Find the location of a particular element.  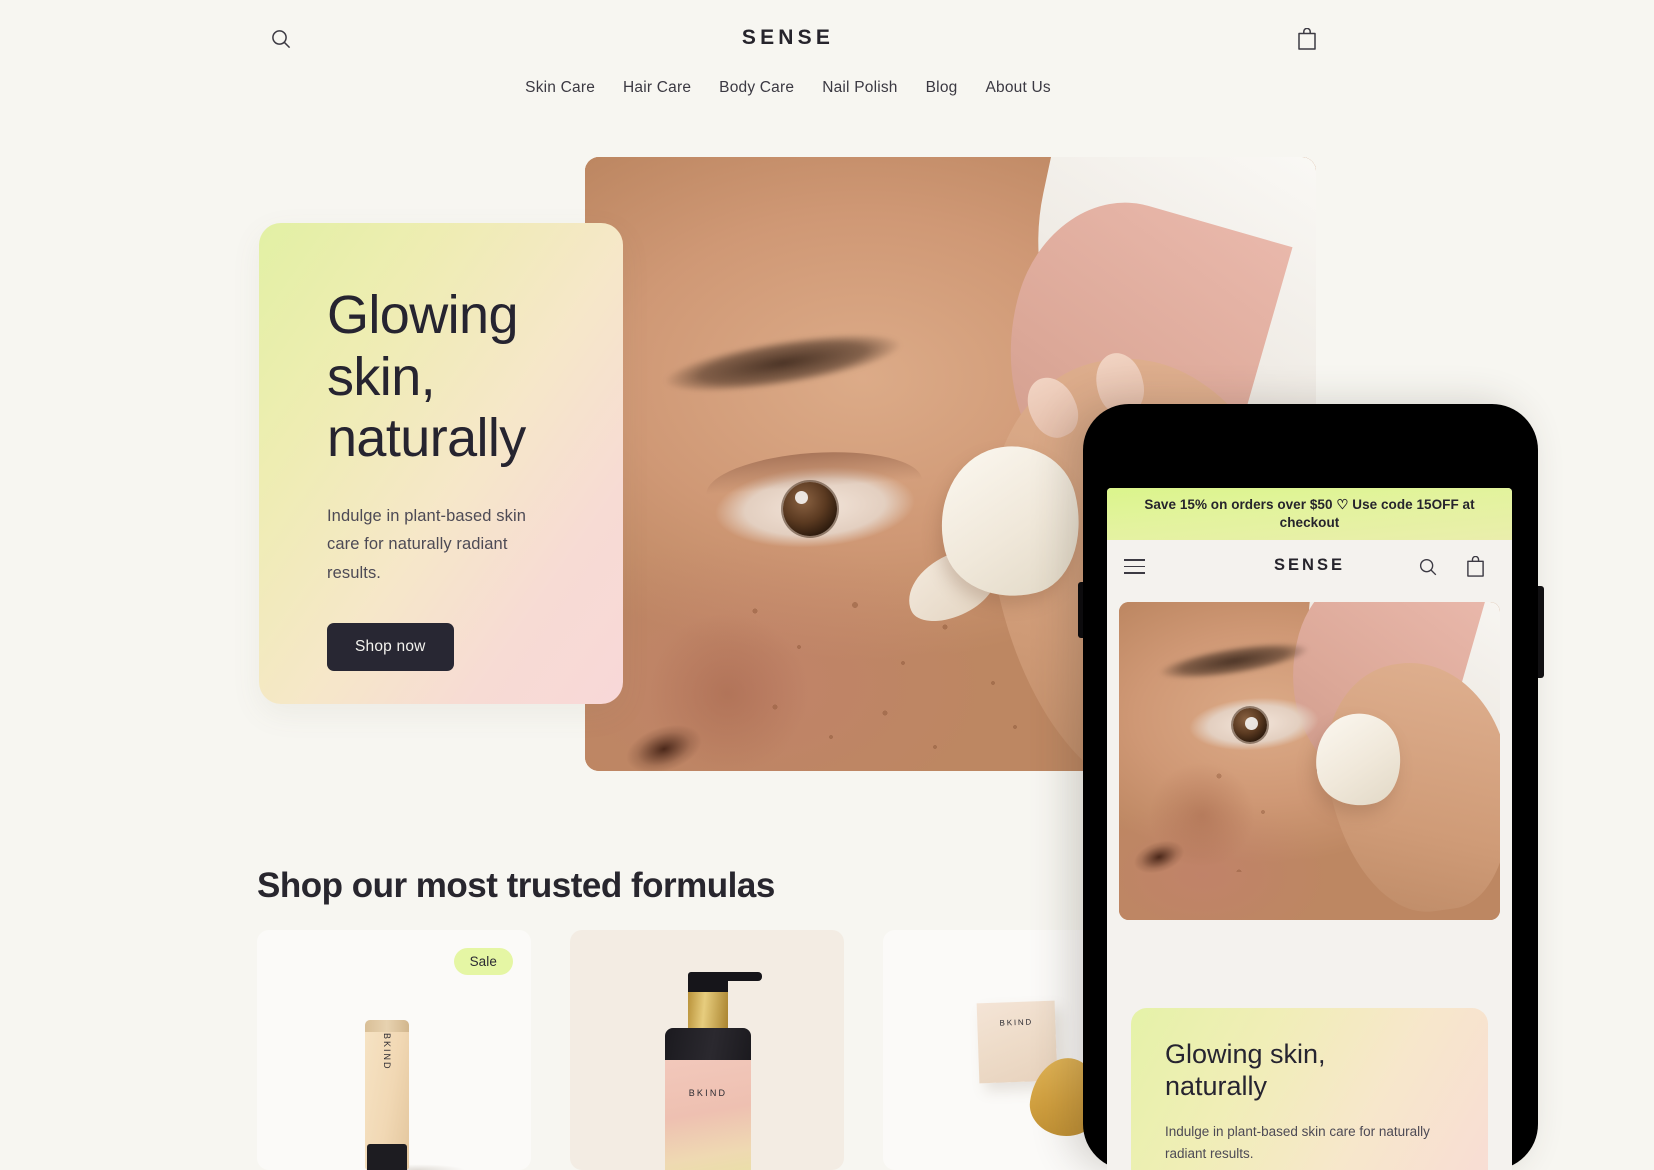

product-card: BKIND is located at coordinates (707, 1050).